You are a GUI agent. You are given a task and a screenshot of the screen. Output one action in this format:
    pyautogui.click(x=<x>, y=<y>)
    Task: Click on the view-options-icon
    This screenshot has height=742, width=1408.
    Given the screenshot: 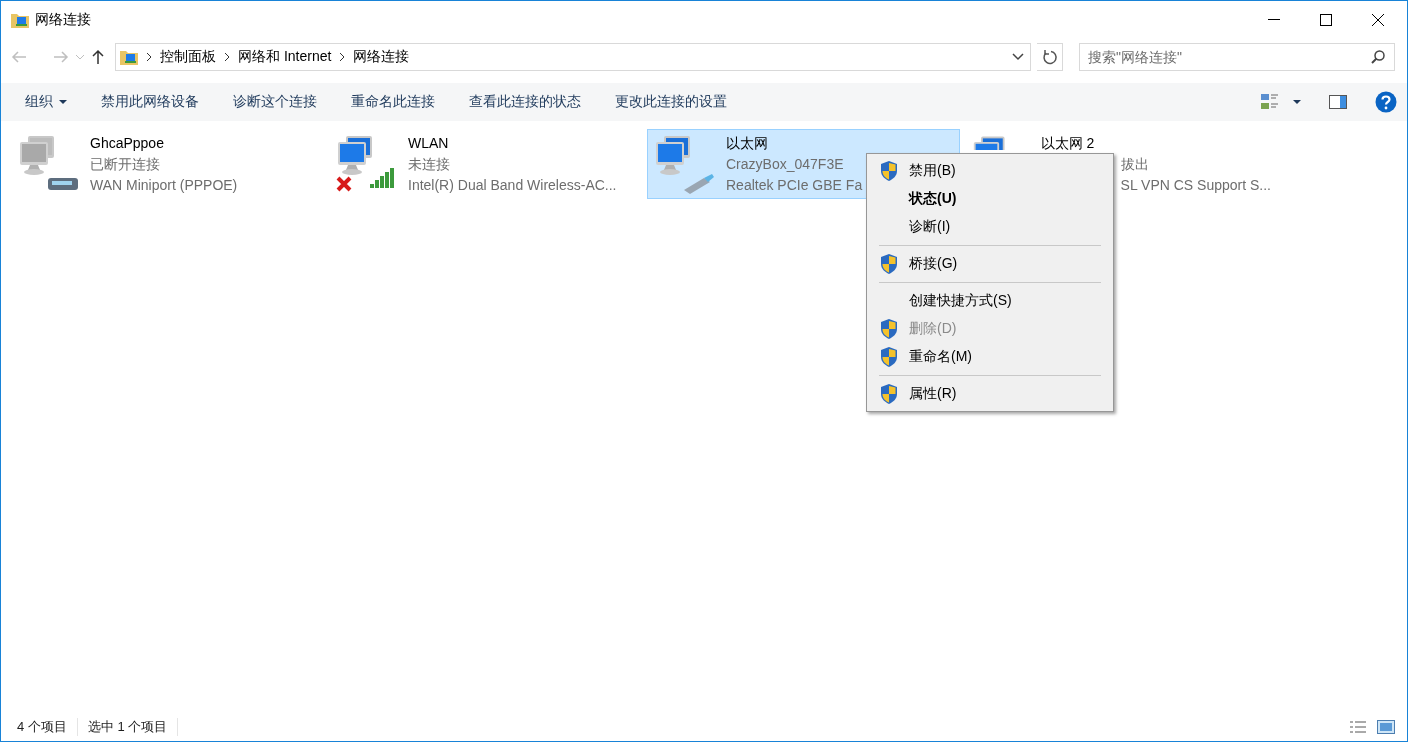 What is the action you would take?
    pyautogui.click(x=1270, y=102)
    